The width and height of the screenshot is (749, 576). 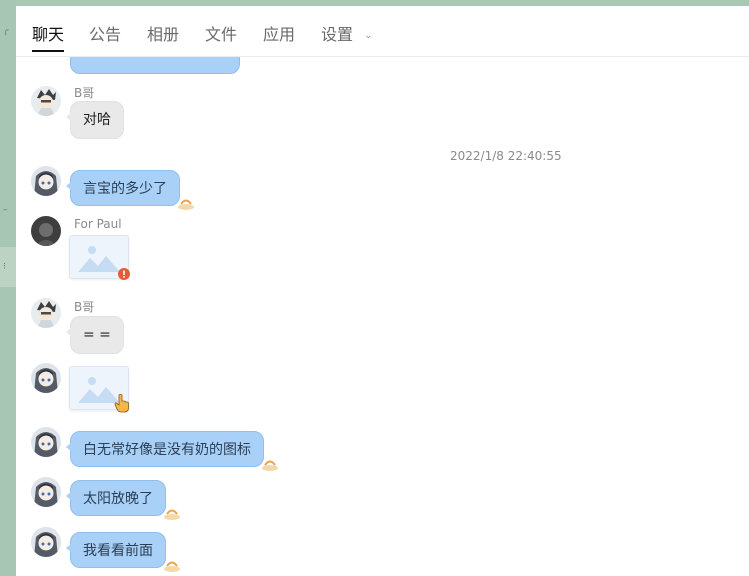 I want to click on tab-label: 聊天, so click(x=48, y=34).